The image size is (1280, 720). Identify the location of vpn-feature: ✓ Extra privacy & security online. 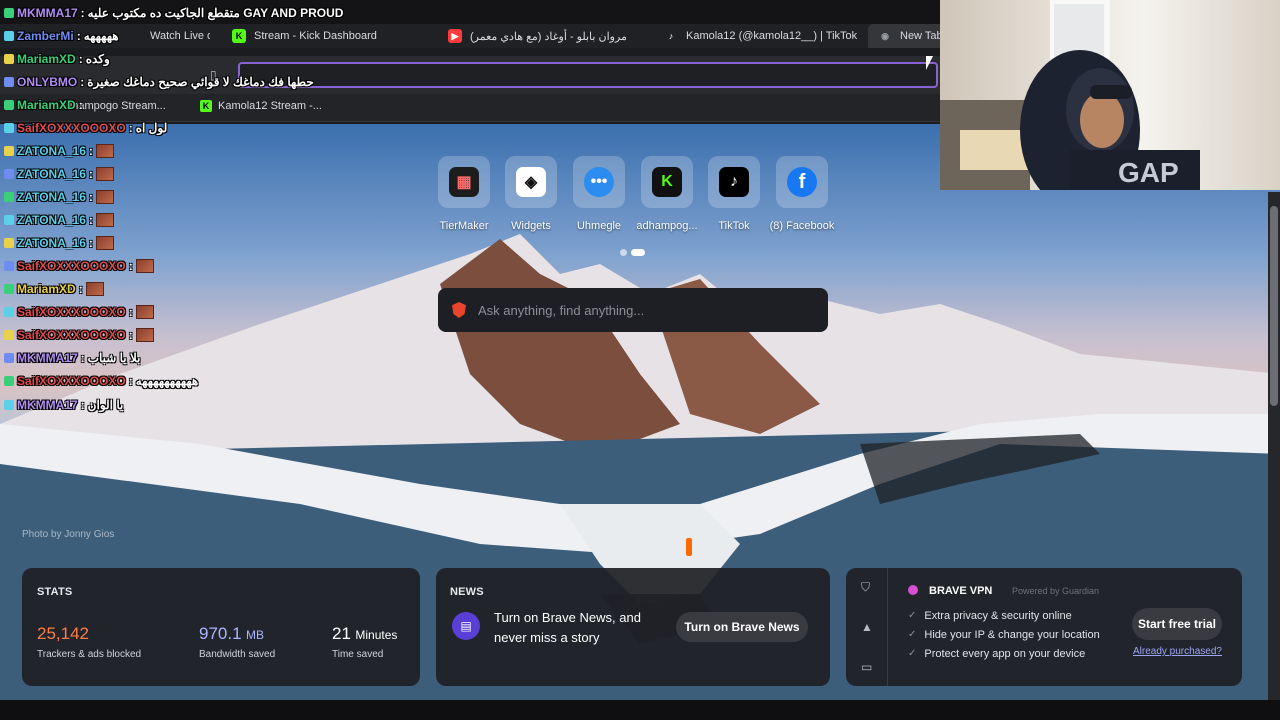
(1004, 615).